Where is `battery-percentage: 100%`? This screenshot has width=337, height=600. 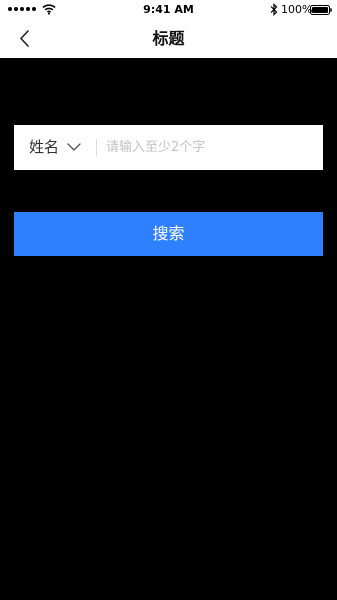 battery-percentage: 100% is located at coordinates (297, 9).